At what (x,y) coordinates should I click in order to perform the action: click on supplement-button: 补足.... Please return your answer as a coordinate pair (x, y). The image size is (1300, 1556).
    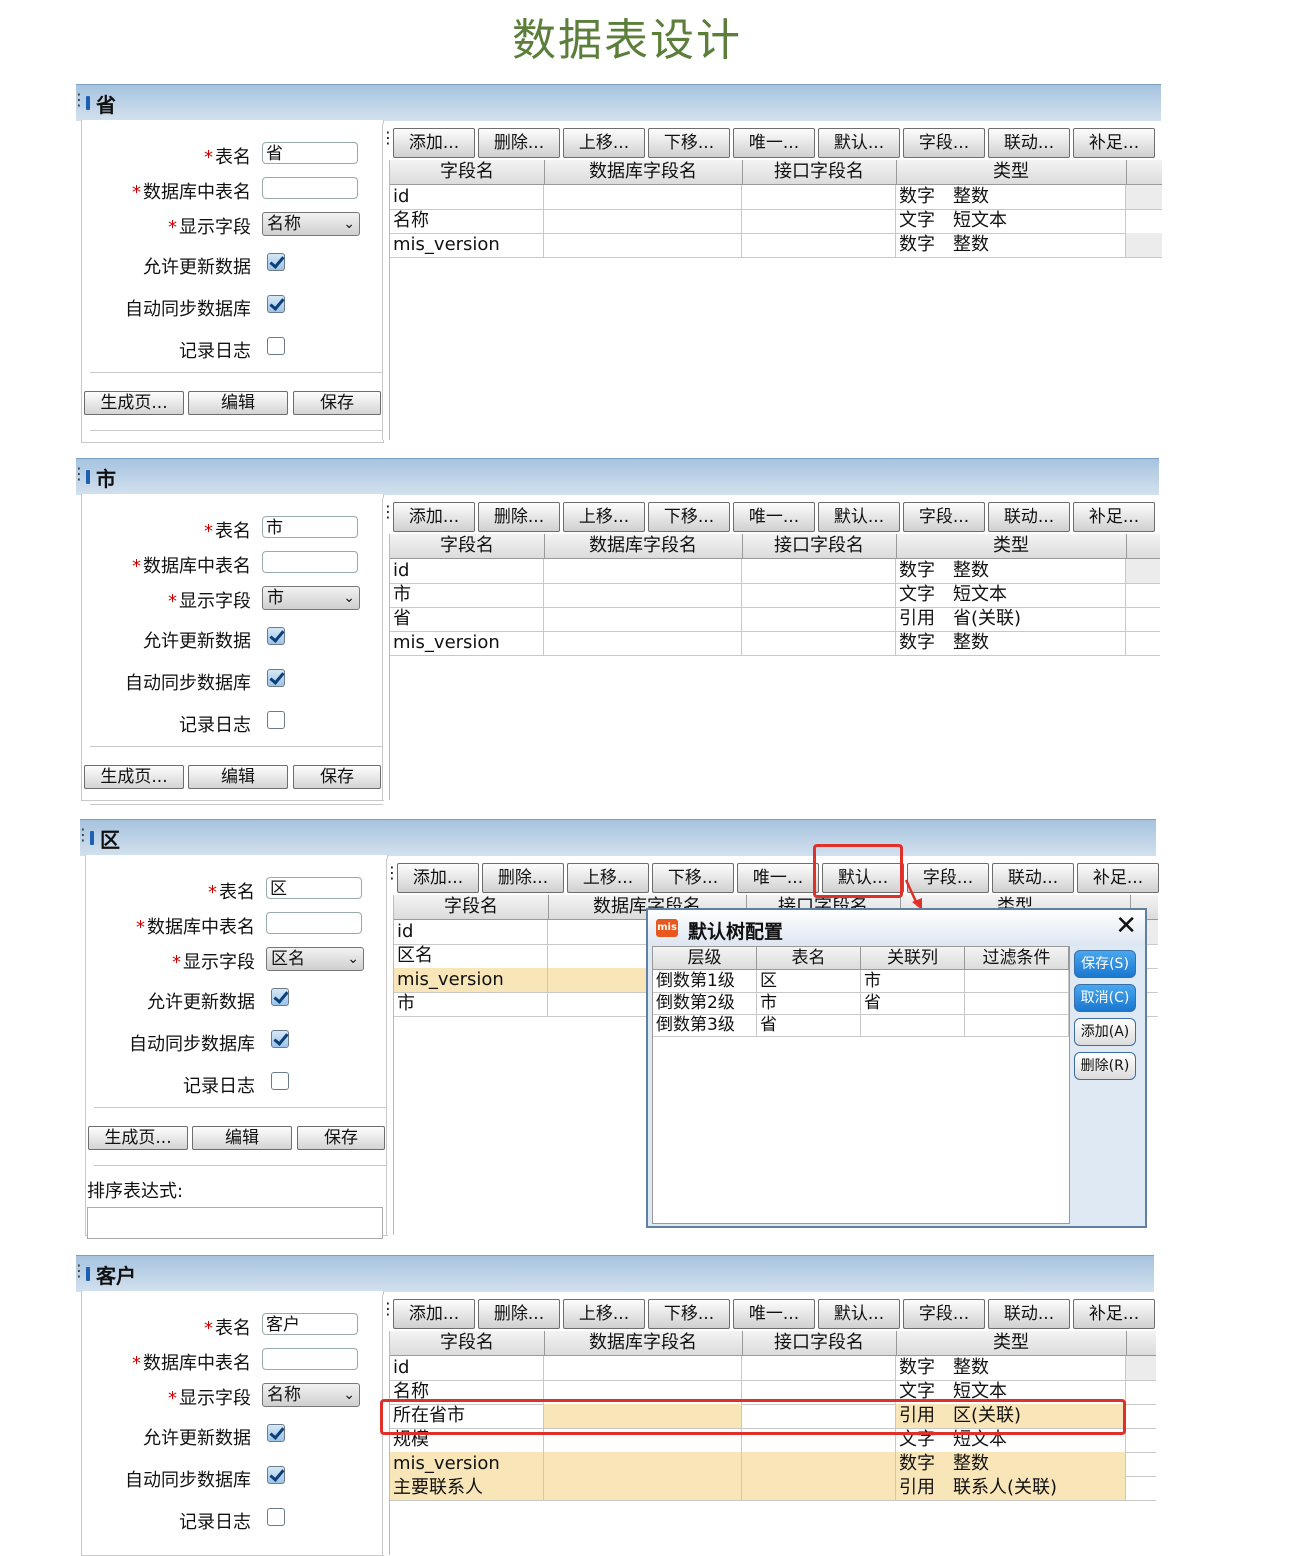
    Looking at the image, I should click on (1114, 143).